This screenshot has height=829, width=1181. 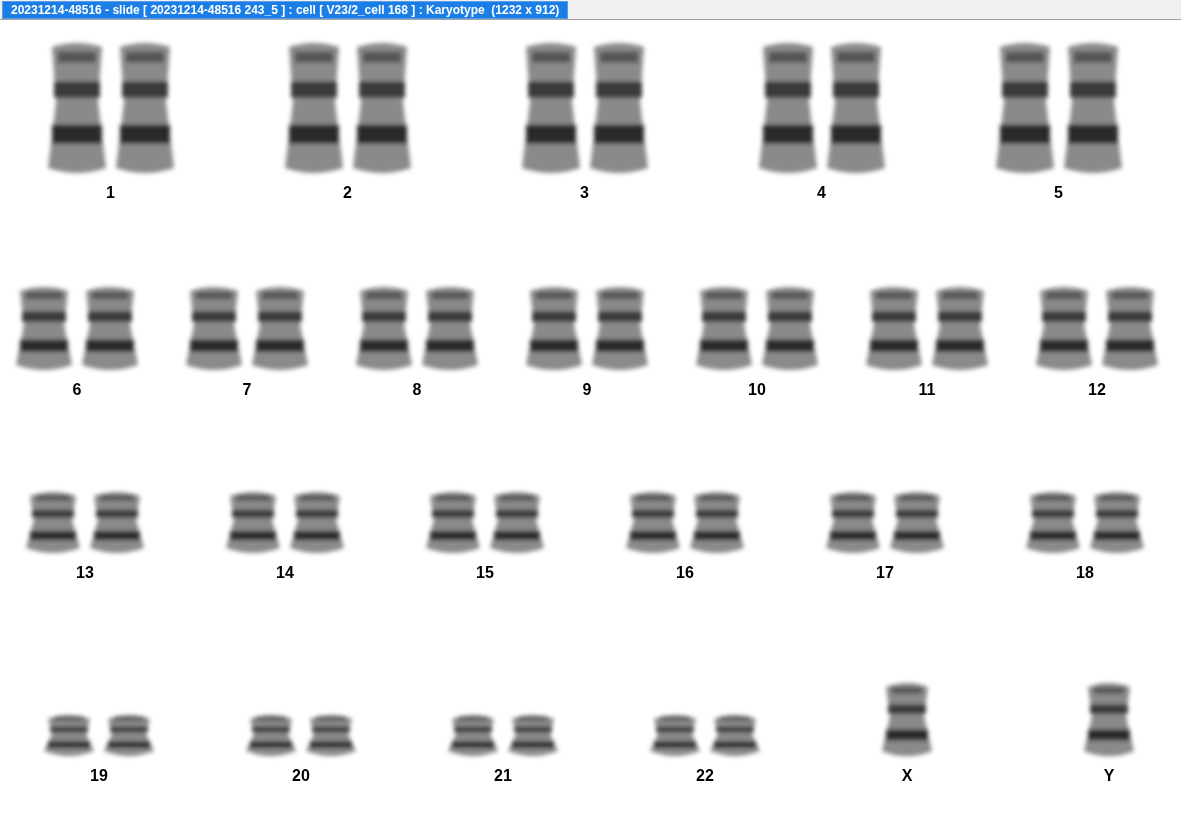 What do you see at coordinates (110, 193) in the screenshot?
I see `chromosome-label: 1` at bounding box center [110, 193].